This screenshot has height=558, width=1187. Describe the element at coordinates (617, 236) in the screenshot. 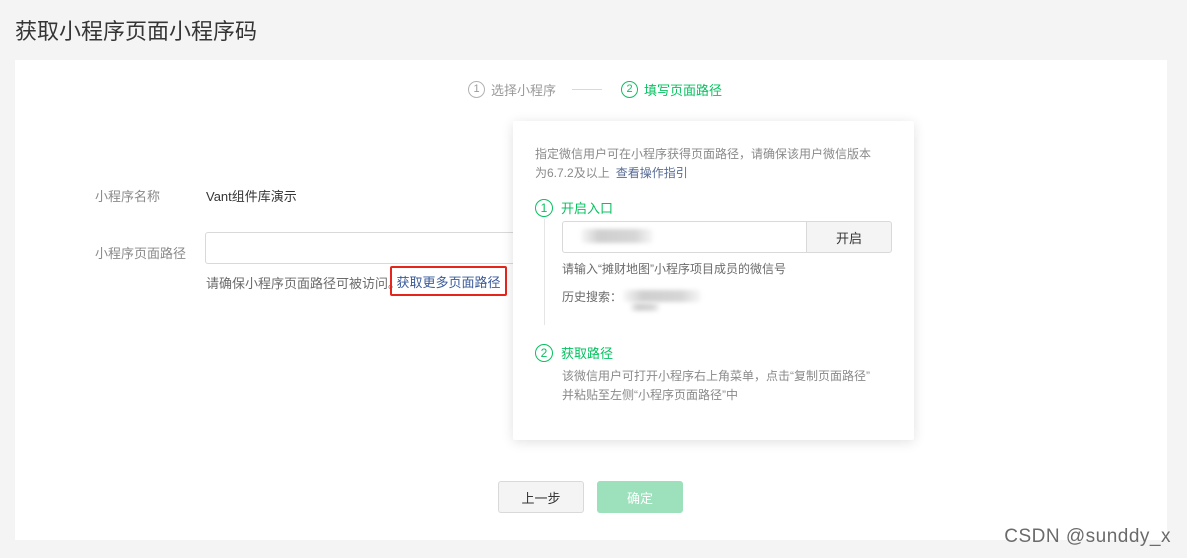

I see `redacted-wechat-id` at that location.